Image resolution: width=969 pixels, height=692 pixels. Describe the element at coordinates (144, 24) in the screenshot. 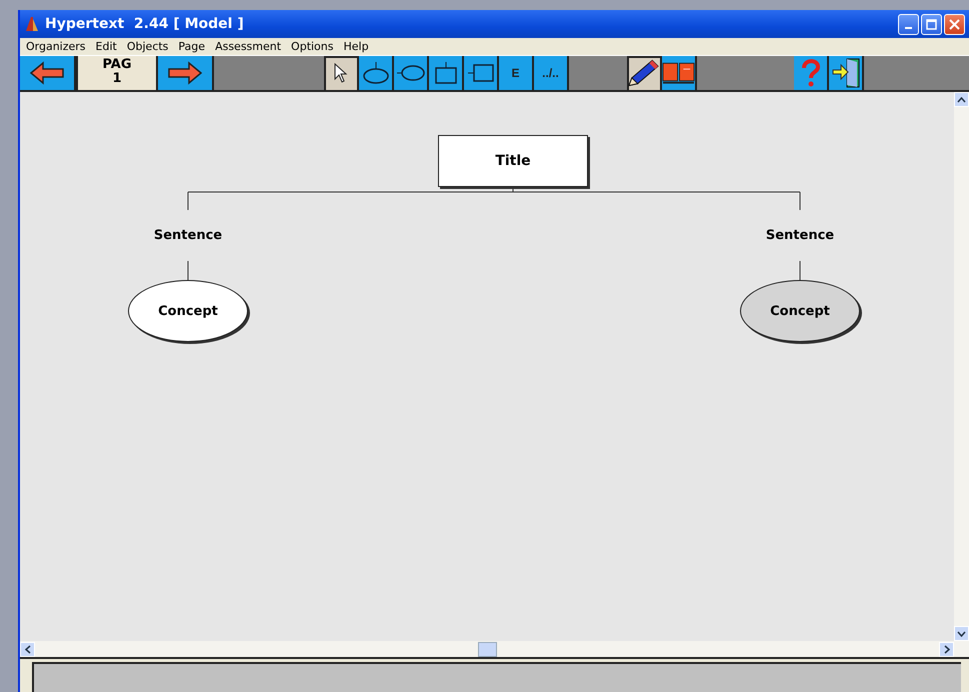

I see `window-title: Hypertext 2.44 [ Model ]` at that location.